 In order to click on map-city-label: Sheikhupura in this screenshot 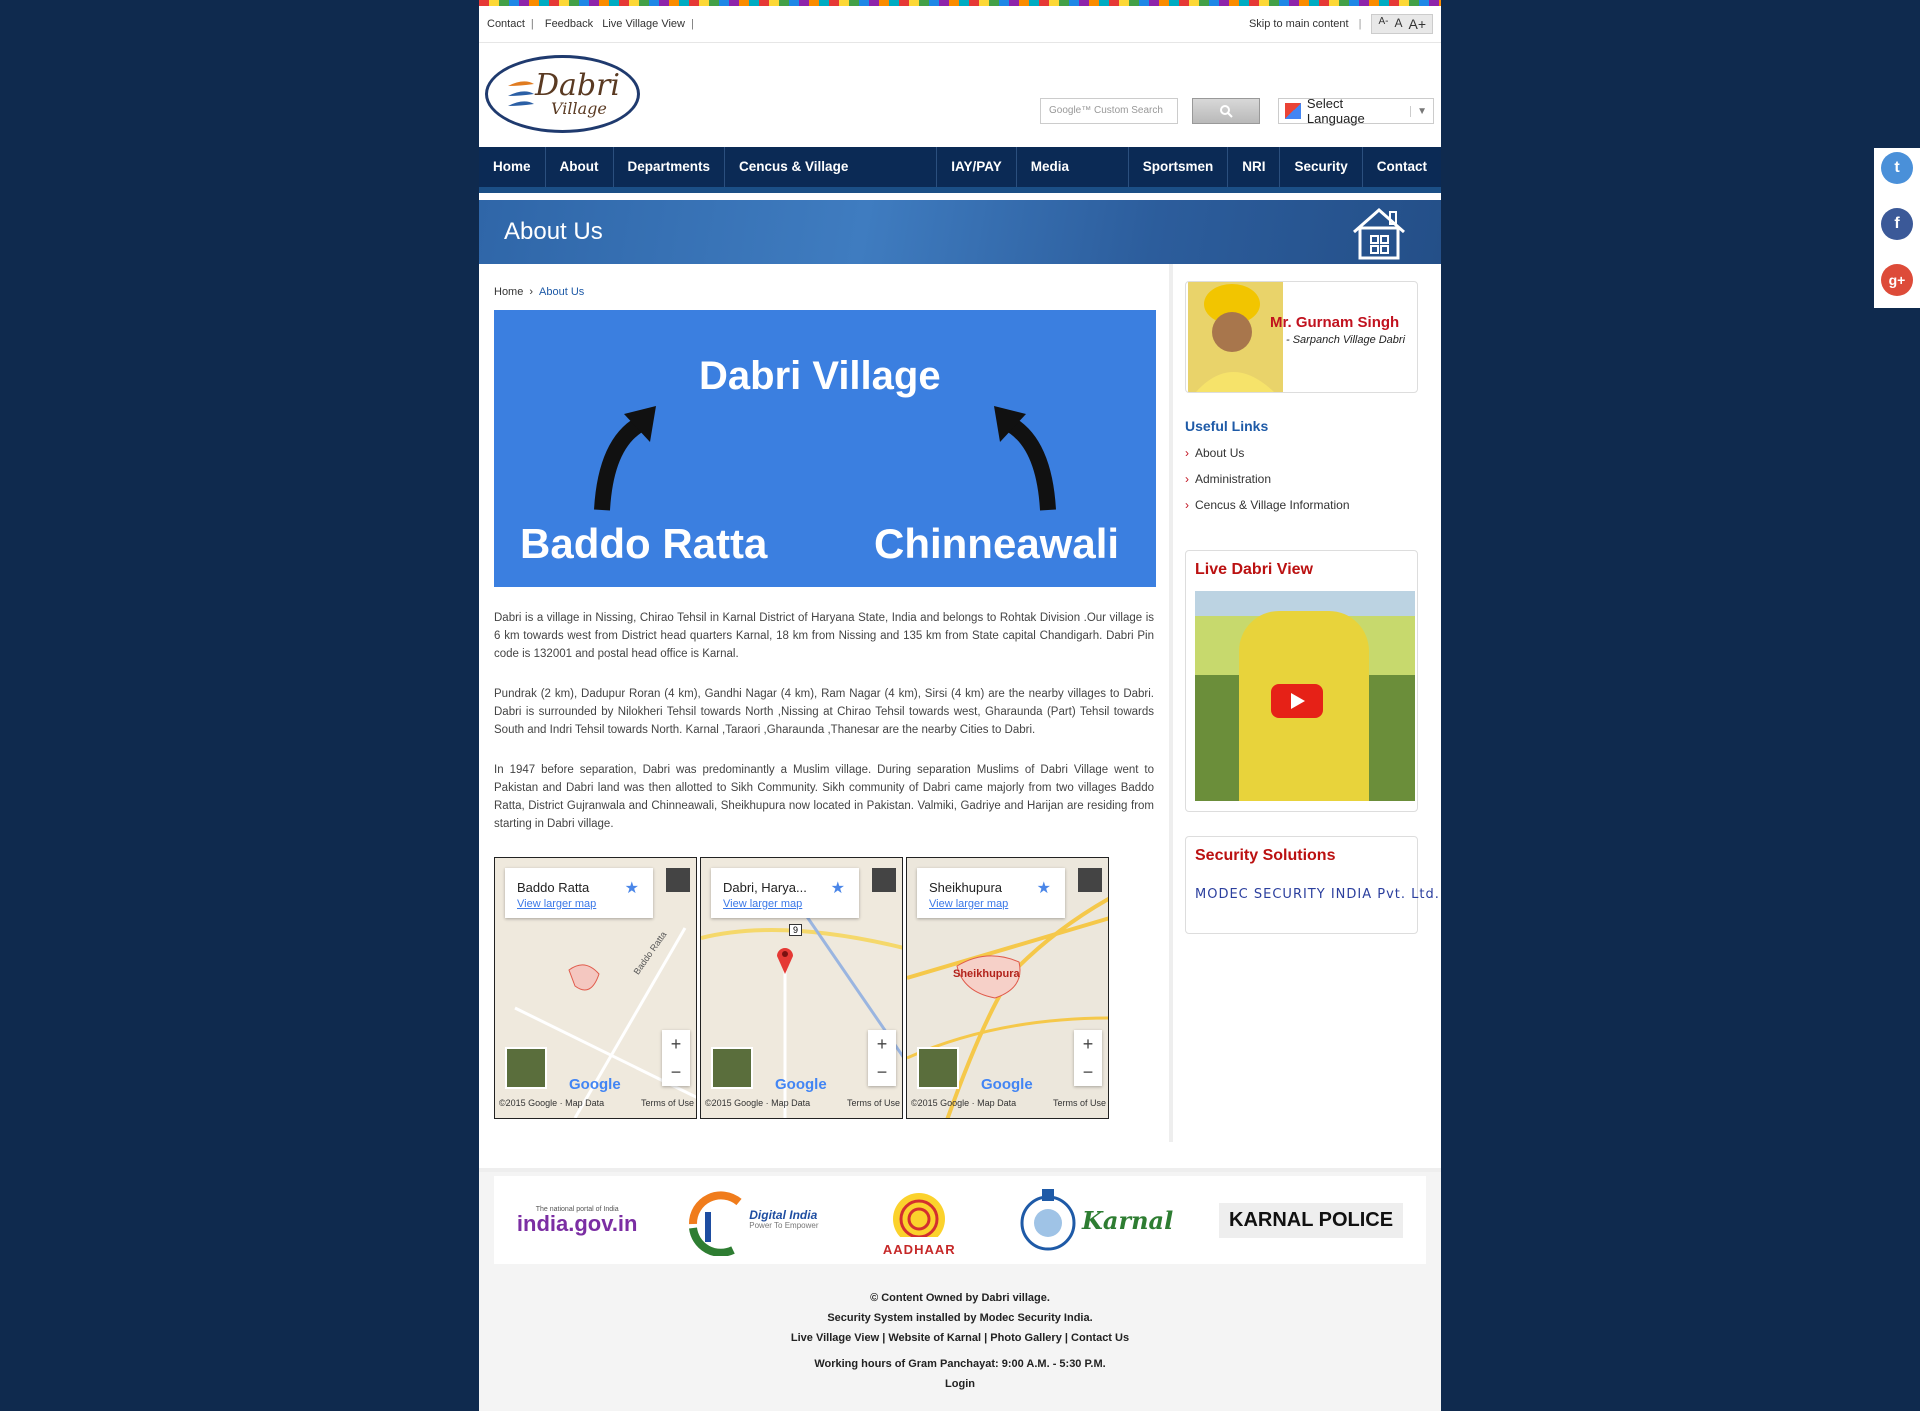, I will do `click(986, 974)`.